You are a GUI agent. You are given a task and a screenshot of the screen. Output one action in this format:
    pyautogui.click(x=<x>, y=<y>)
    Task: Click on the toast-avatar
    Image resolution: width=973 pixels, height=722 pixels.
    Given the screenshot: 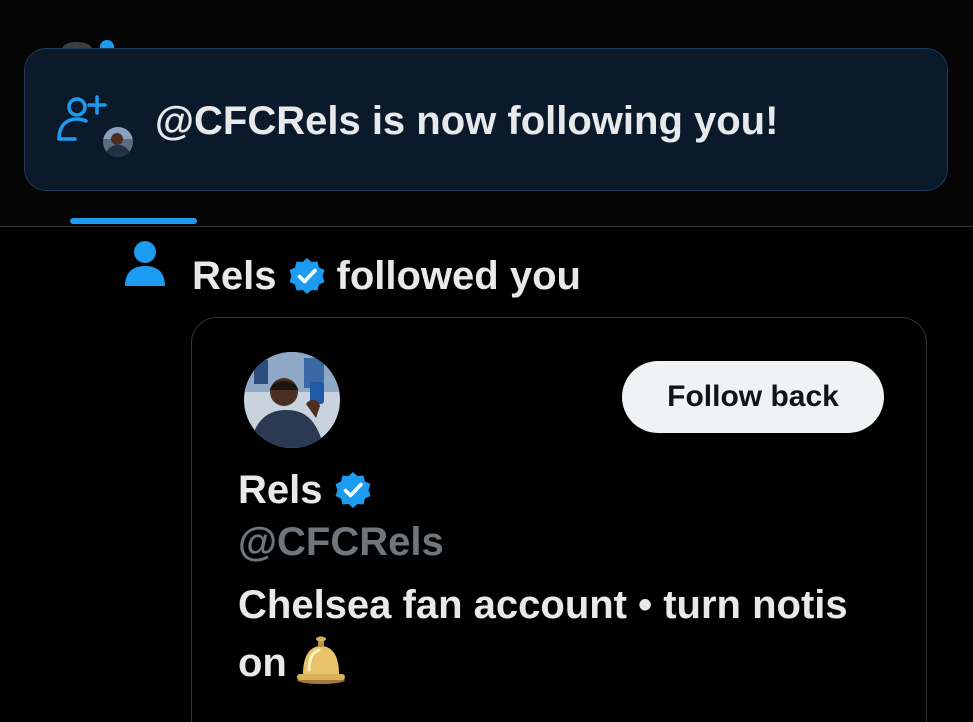 What is the action you would take?
    pyautogui.click(x=118, y=142)
    